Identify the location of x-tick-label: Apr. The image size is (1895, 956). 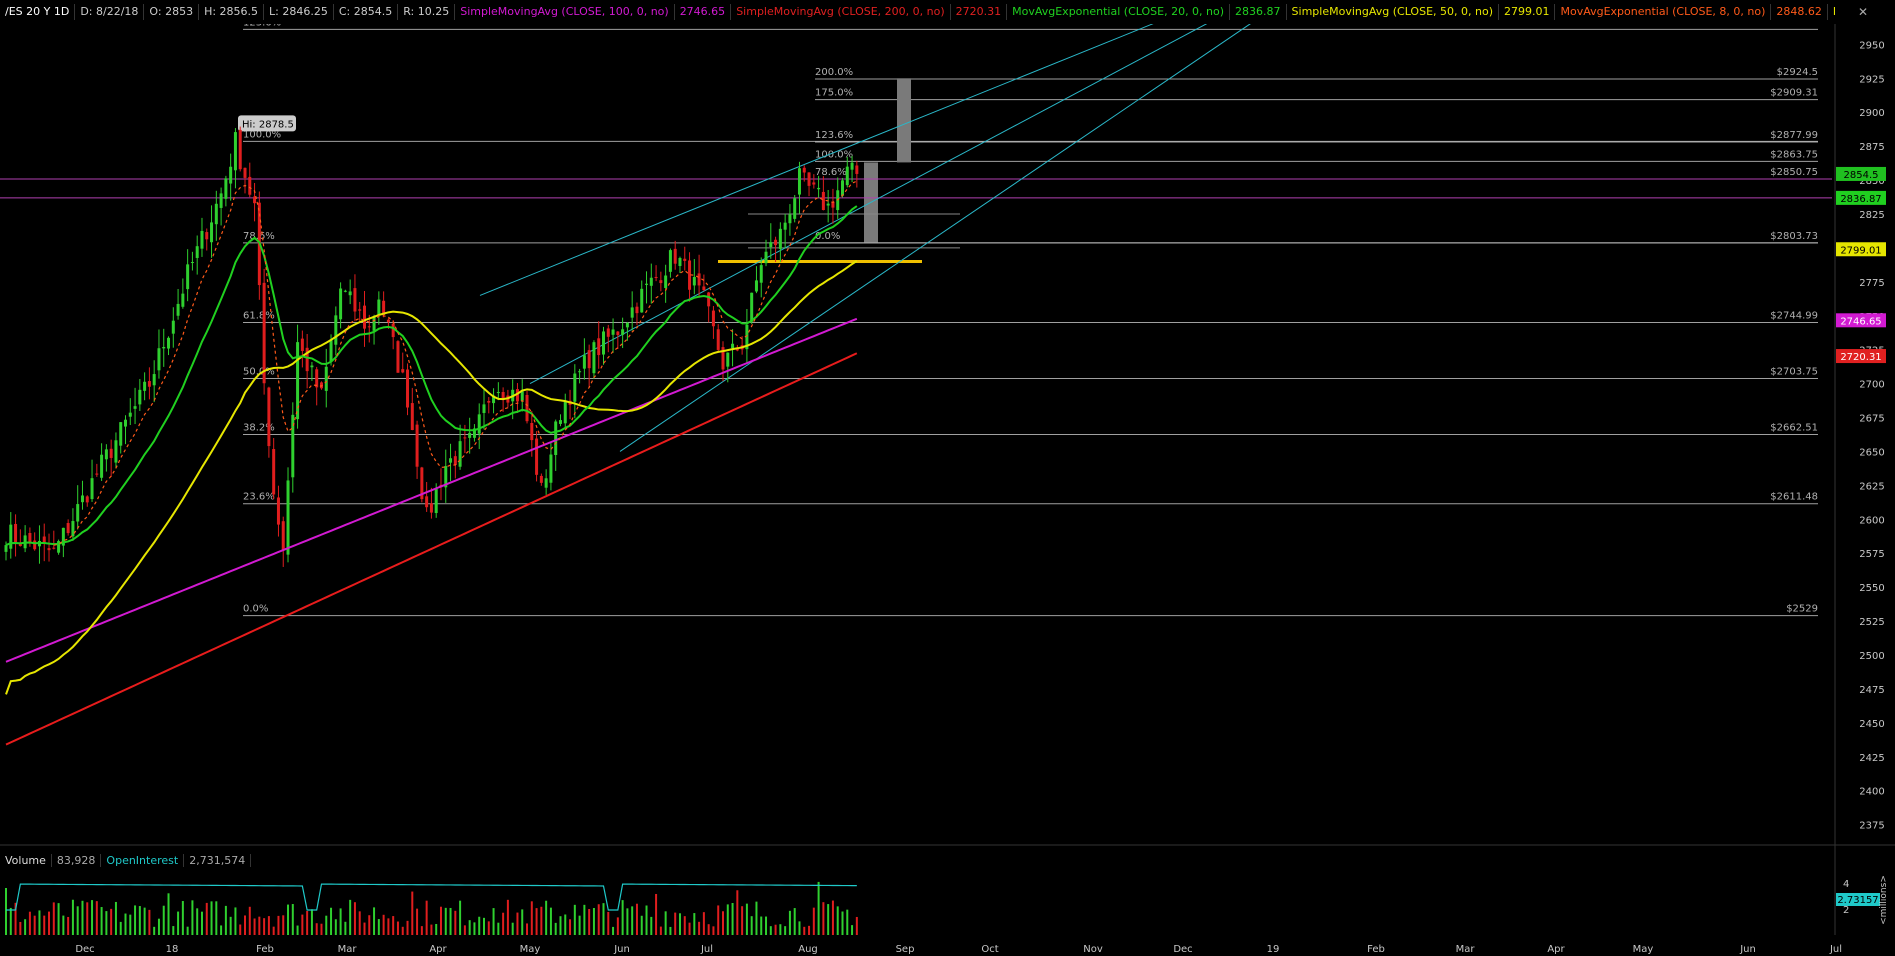
(1556, 949).